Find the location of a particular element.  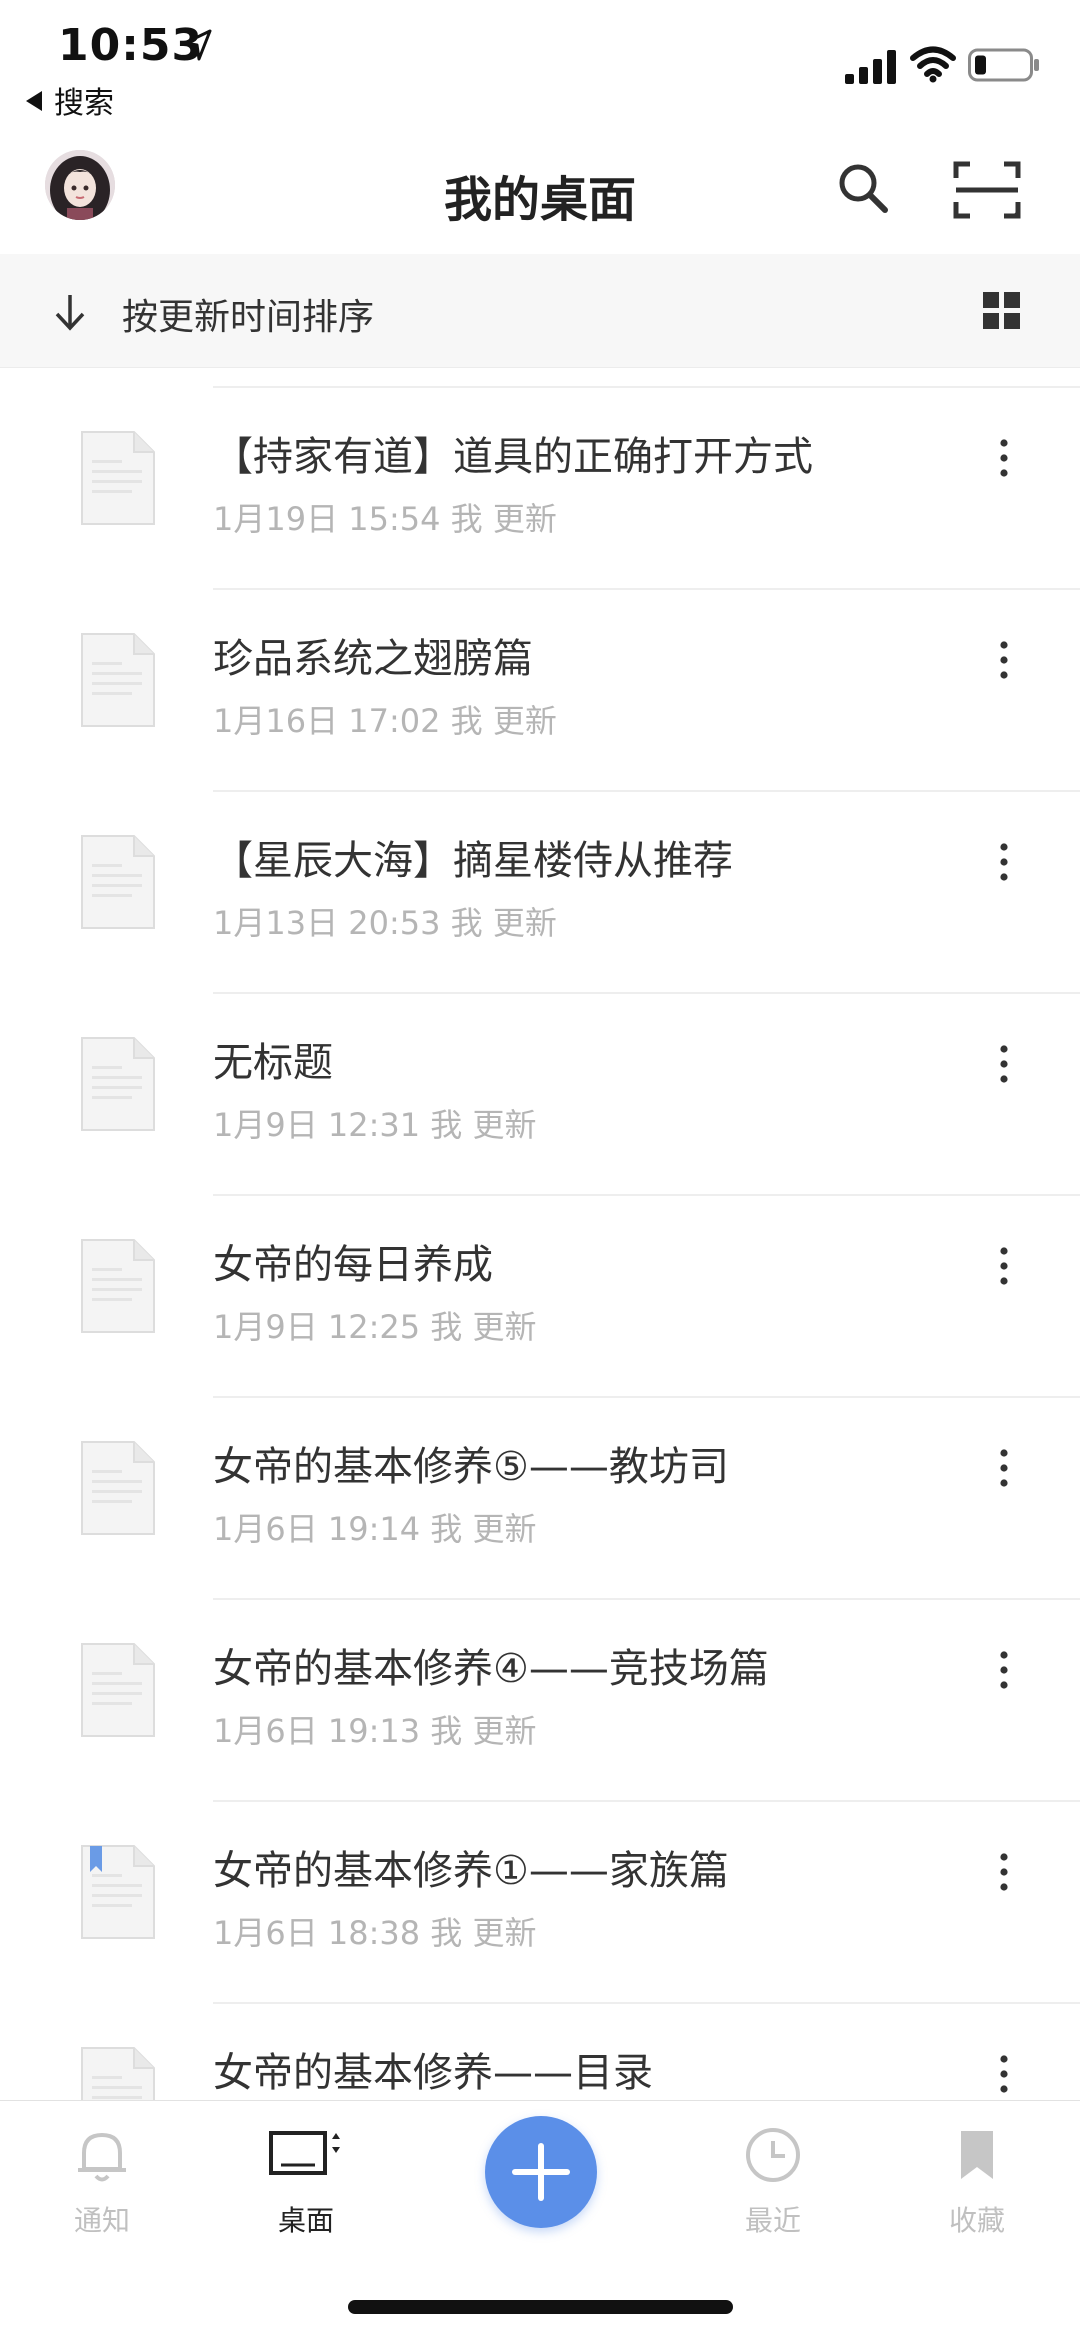

desktop-icon is located at coordinates (304, 2153).